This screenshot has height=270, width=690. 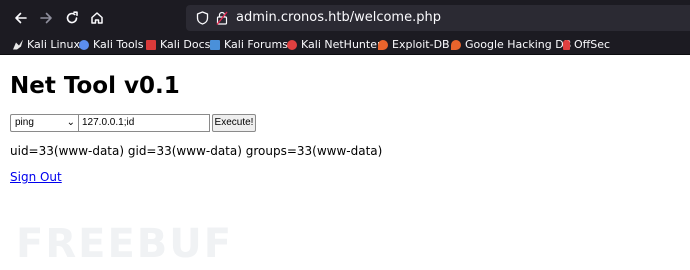 I want to click on watermark: FREEBUF, so click(x=125, y=244).